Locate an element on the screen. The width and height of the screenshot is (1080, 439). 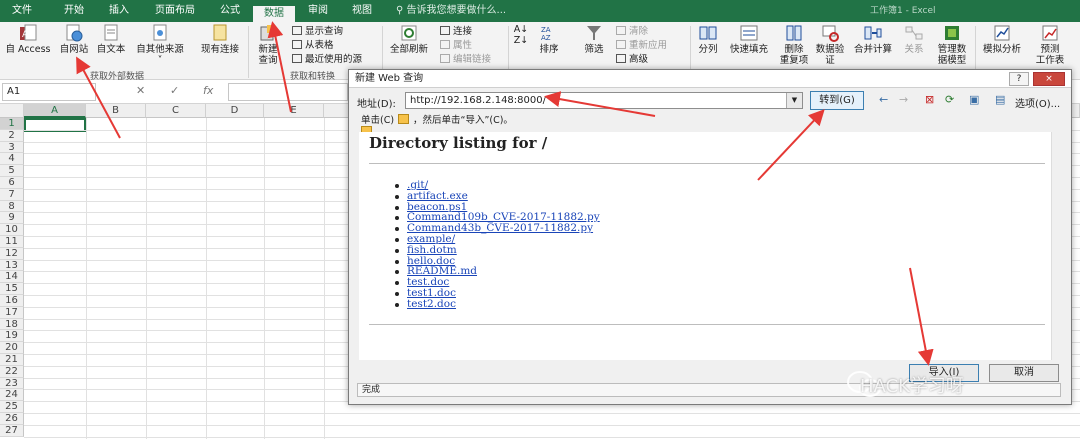
file-link: test2.doc is located at coordinates (431, 304).